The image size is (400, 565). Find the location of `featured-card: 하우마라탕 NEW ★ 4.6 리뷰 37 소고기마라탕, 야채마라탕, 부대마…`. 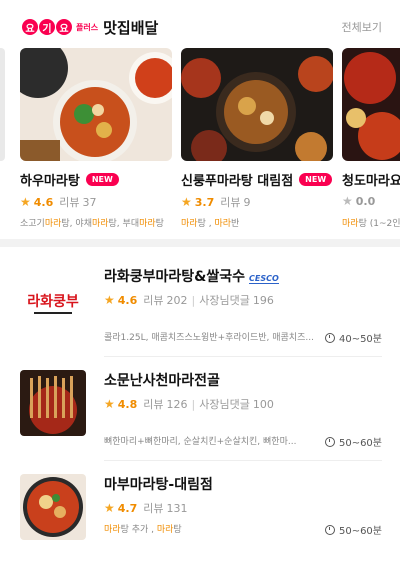

featured-card: 하우마라탕 NEW ★ 4.6 리뷰 37 소고기마라탕, 야채마라탕, 부대마… is located at coordinates (96, 138).